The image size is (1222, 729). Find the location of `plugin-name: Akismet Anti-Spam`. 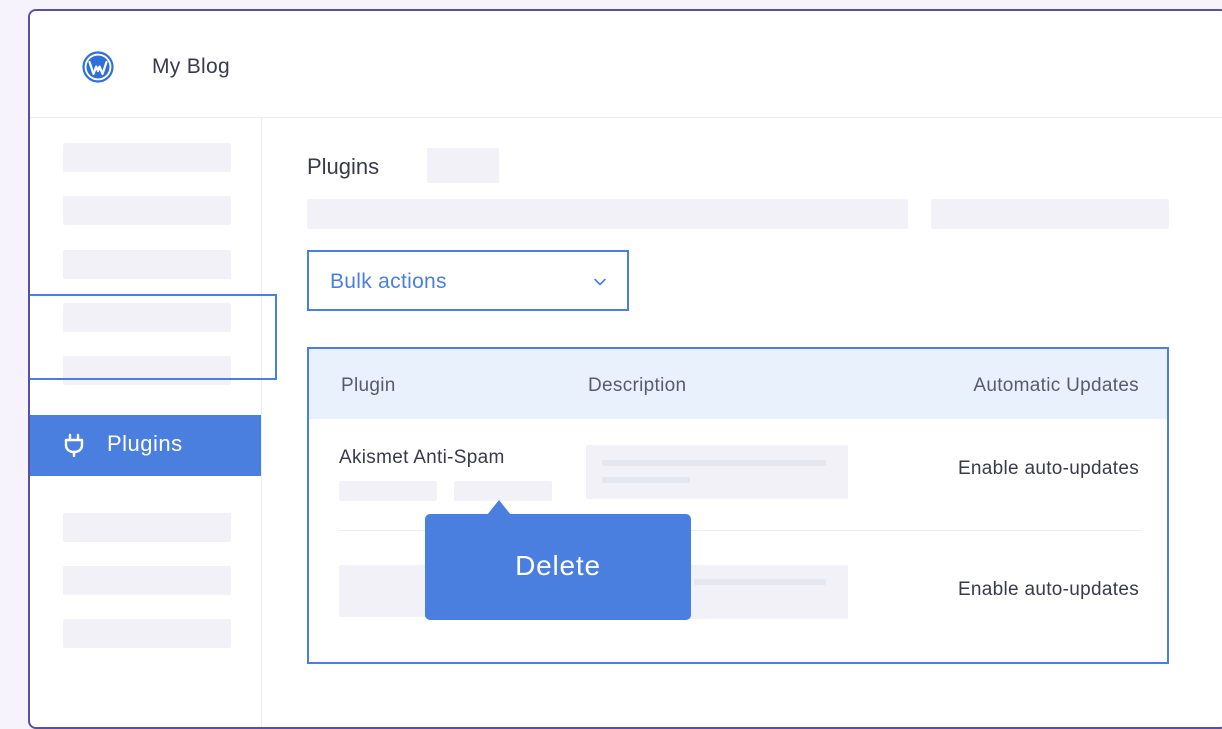

plugin-name: Akismet Anti-Spam is located at coordinates (422, 457).